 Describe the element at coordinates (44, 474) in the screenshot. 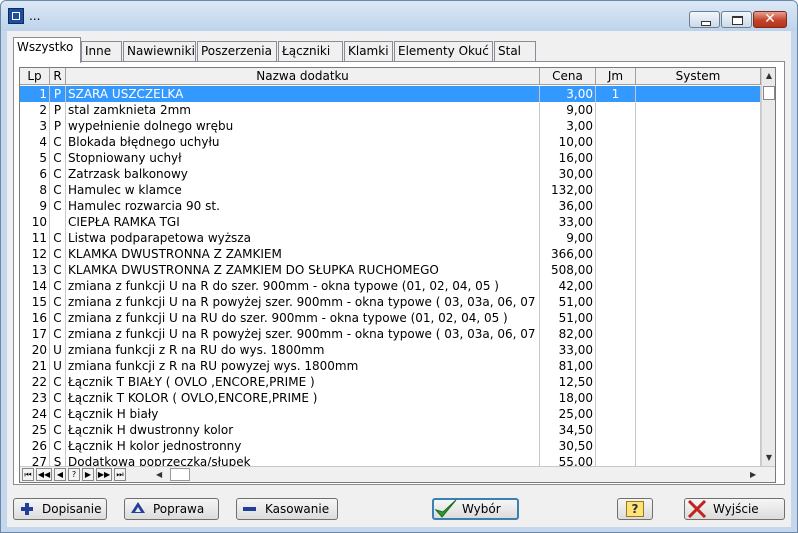

I see `nav-prev-page-button: ◀◀` at that location.